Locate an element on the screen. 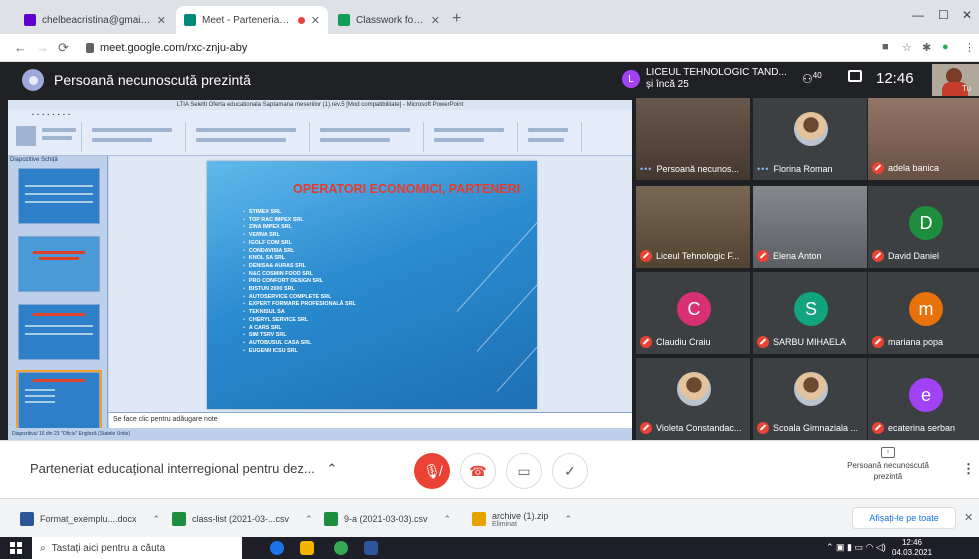 The image size is (979, 559). forward-button: → is located at coordinates (42, 47).